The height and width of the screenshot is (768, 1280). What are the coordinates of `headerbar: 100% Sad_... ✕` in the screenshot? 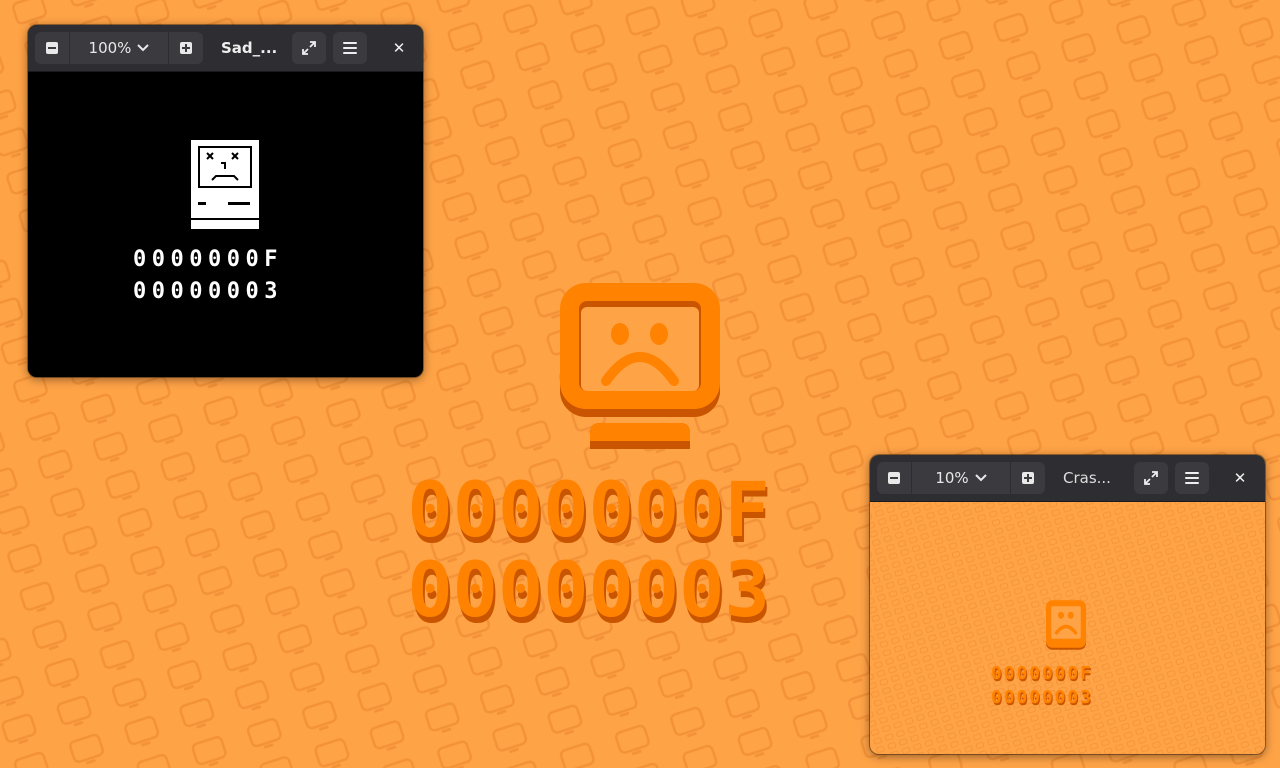 It's located at (225, 48).